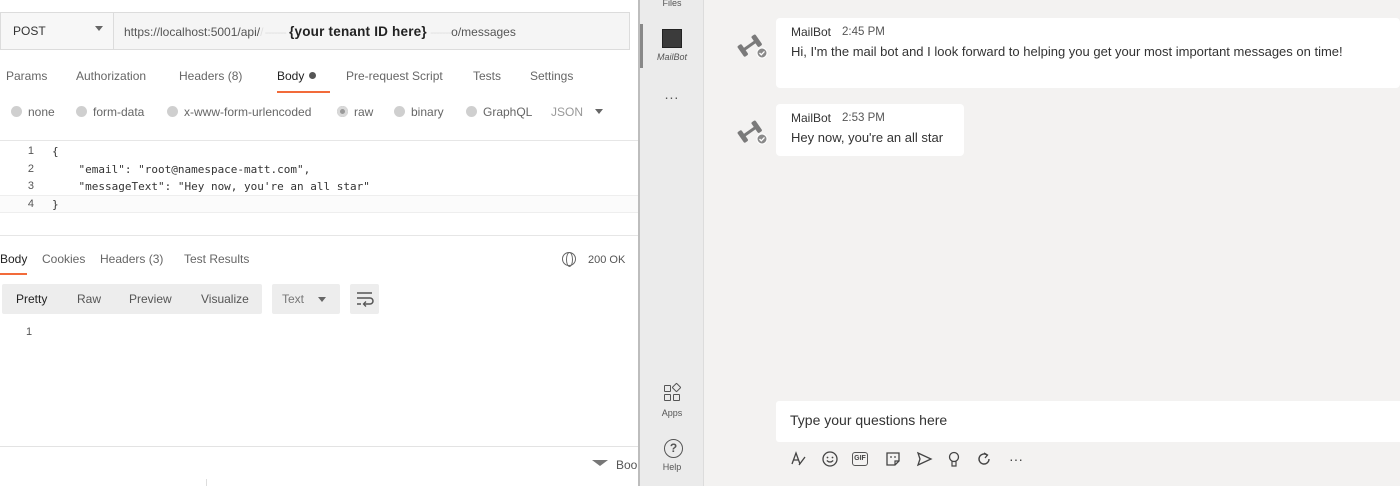 The image size is (1400, 486). I want to click on code-text: }, so click(55, 204).